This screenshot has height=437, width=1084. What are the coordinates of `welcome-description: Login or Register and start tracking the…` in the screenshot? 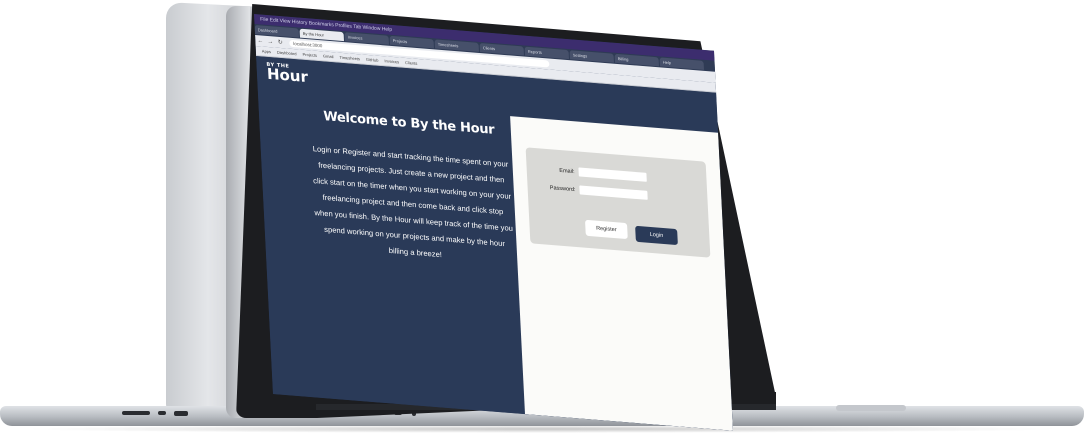 It's located at (413, 202).